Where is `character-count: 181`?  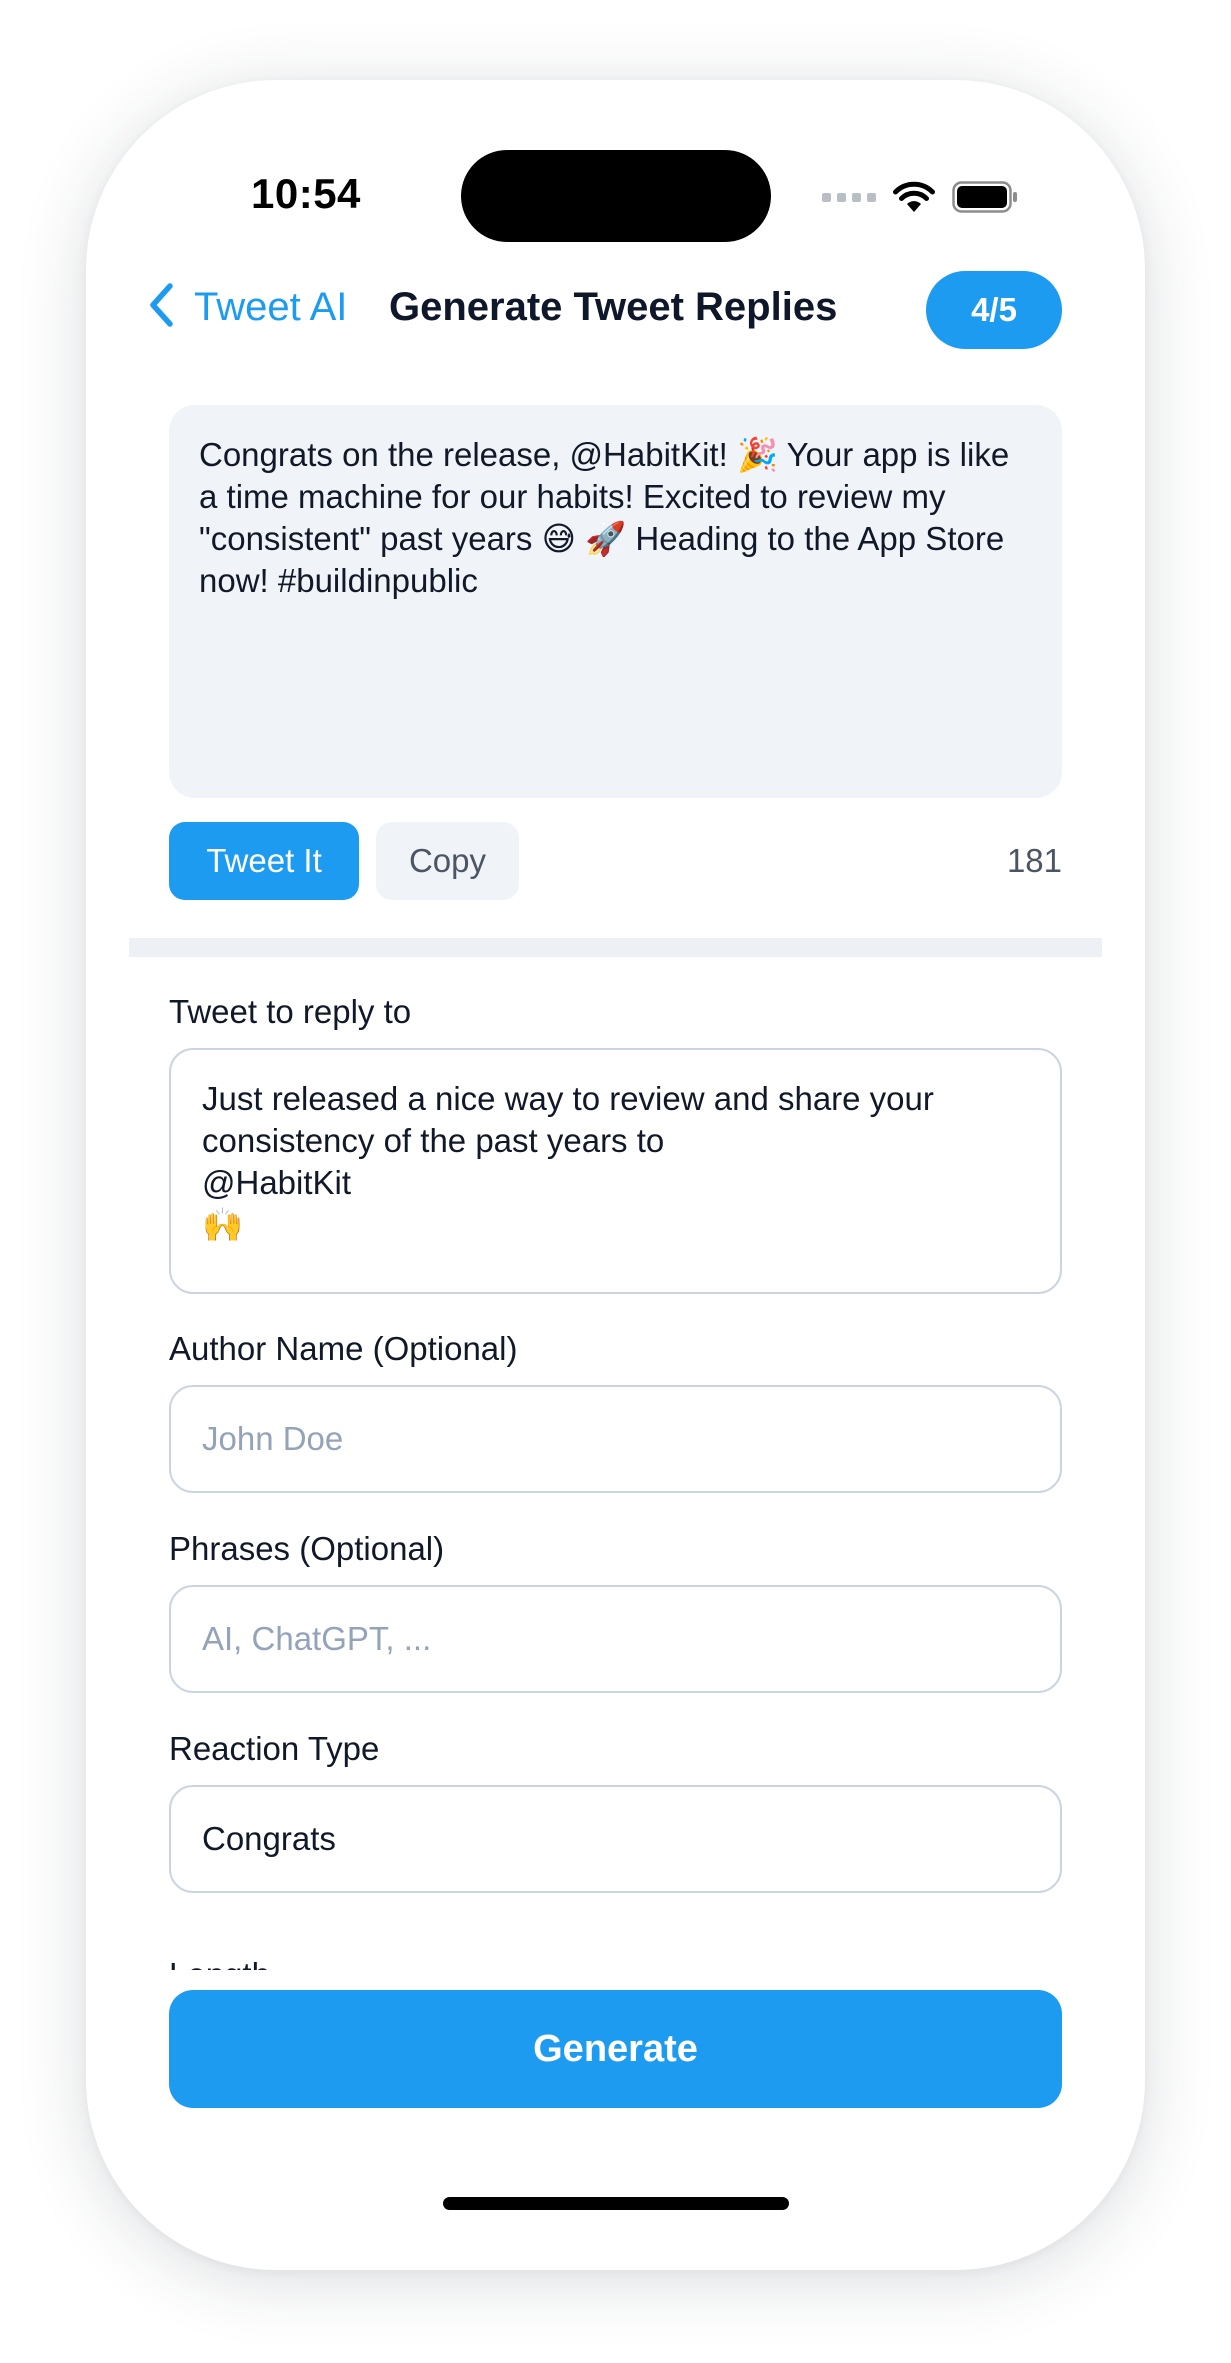 character-count: 181 is located at coordinates (1034, 860).